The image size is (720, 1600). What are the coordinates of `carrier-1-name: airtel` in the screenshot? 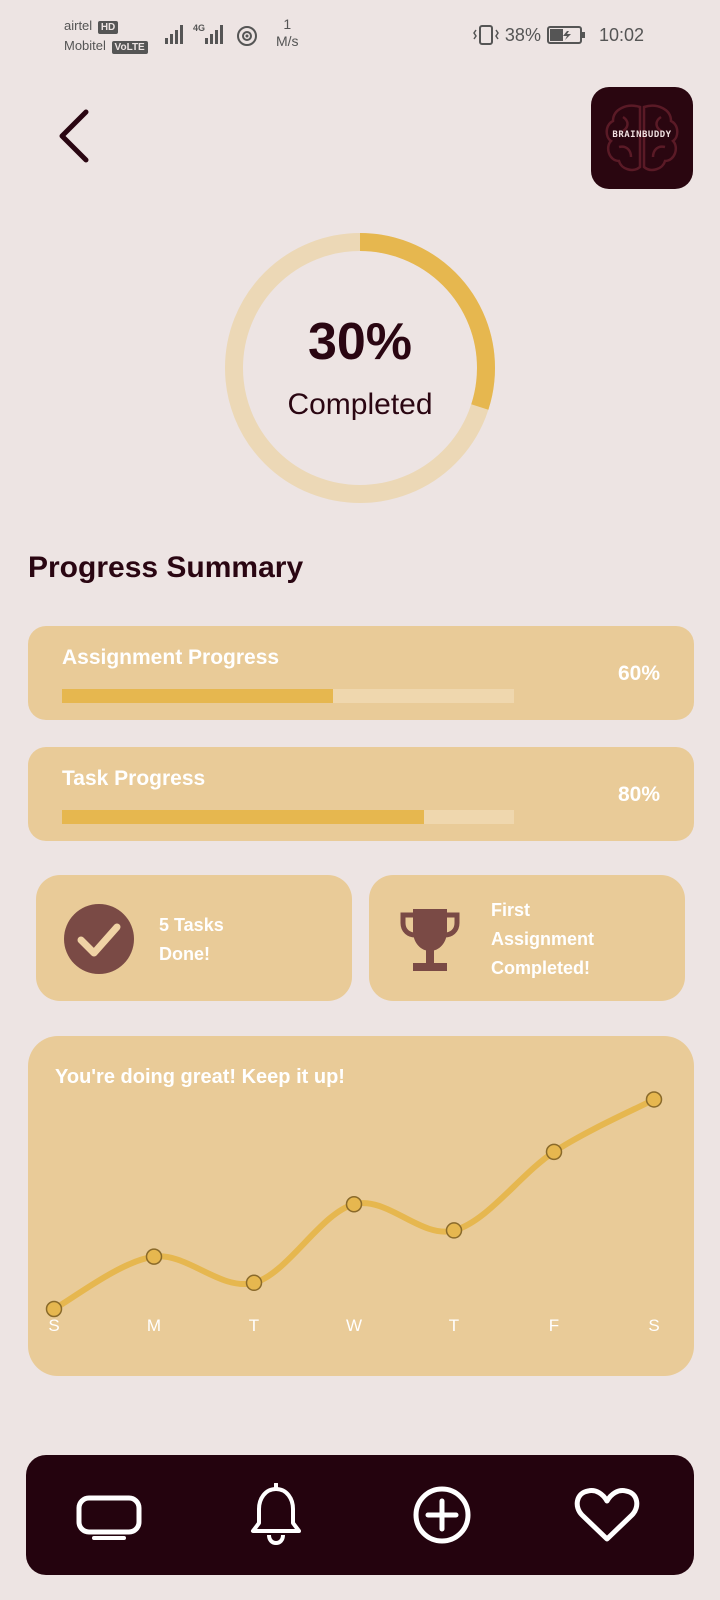 It's located at (78, 25).